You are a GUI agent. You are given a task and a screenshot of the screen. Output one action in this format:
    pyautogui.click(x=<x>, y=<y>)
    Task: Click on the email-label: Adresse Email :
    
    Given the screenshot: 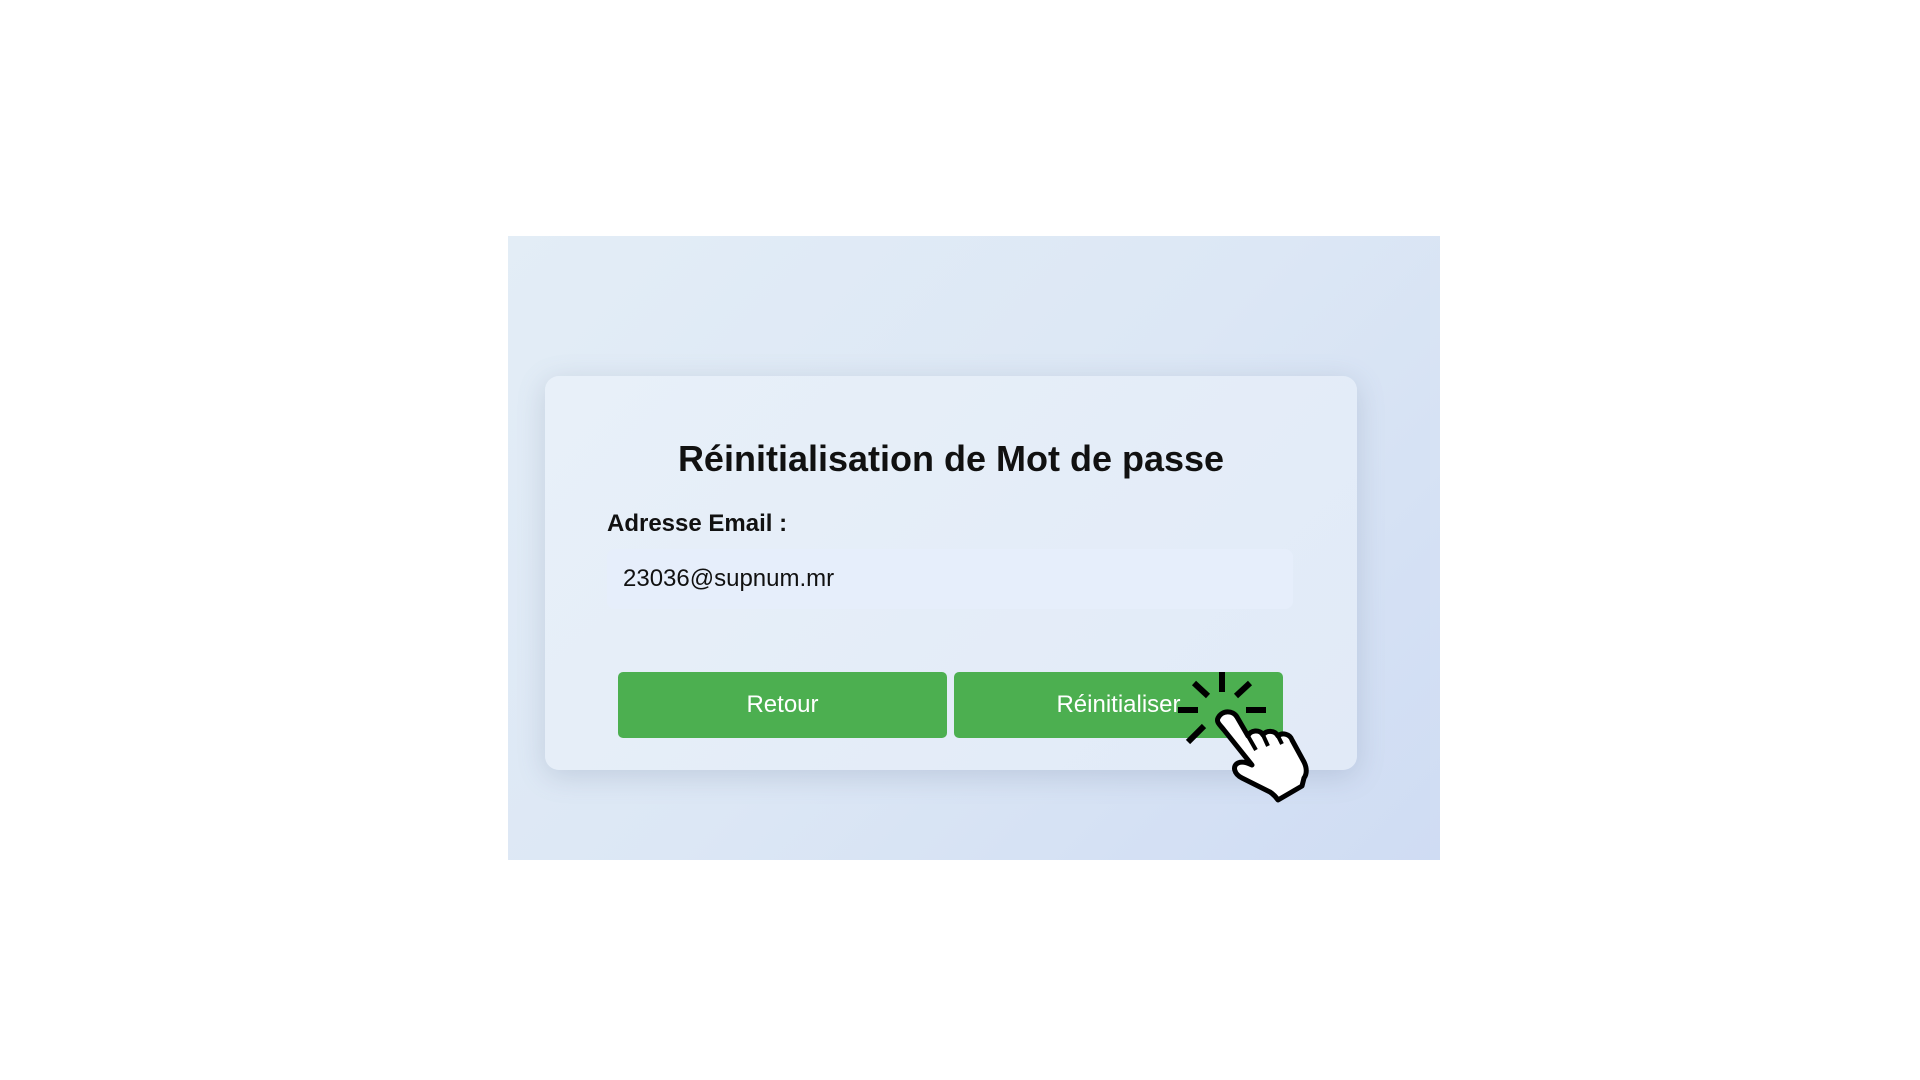 What is the action you would take?
    pyautogui.click(x=697, y=523)
    